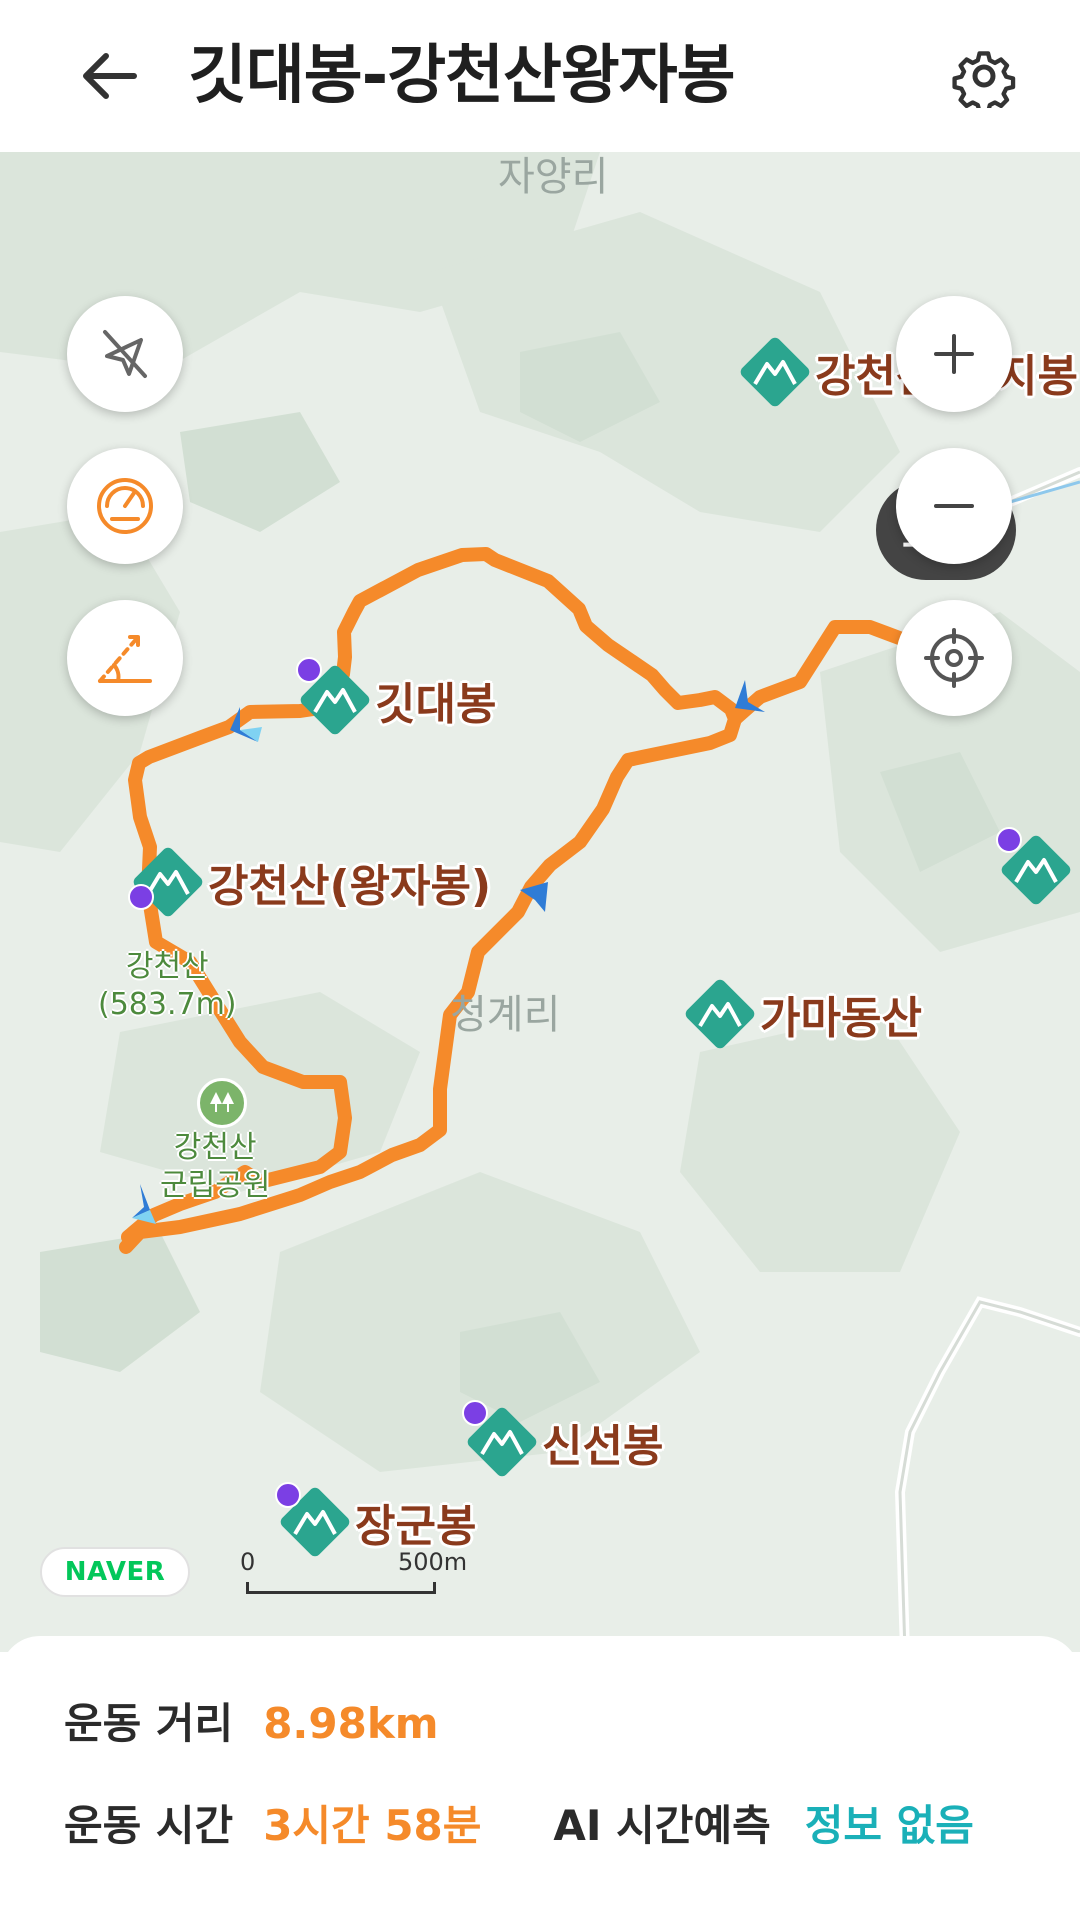 This screenshot has width=1080, height=1911. I want to click on settings-button, so click(984, 76).